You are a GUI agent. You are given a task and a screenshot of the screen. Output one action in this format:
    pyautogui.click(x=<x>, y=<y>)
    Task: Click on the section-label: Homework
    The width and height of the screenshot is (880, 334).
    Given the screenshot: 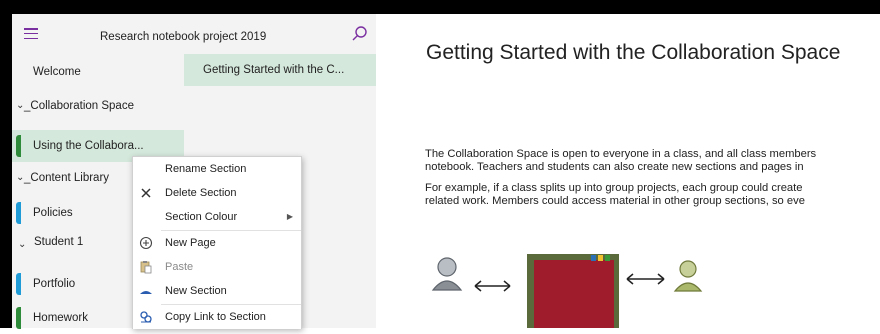 What is the action you would take?
    pyautogui.click(x=60, y=318)
    